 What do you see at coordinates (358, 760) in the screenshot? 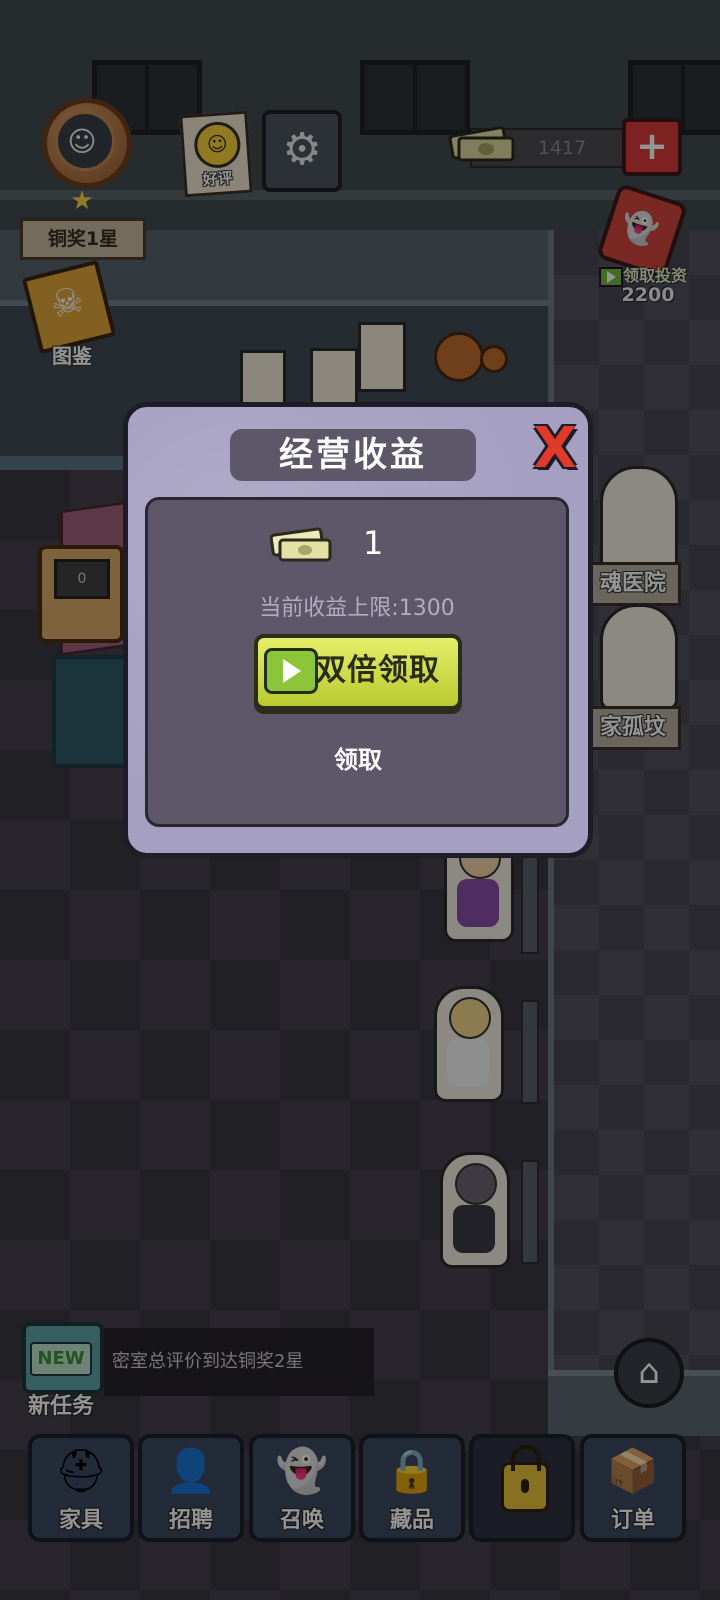
I see `claim-button: 领取` at bounding box center [358, 760].